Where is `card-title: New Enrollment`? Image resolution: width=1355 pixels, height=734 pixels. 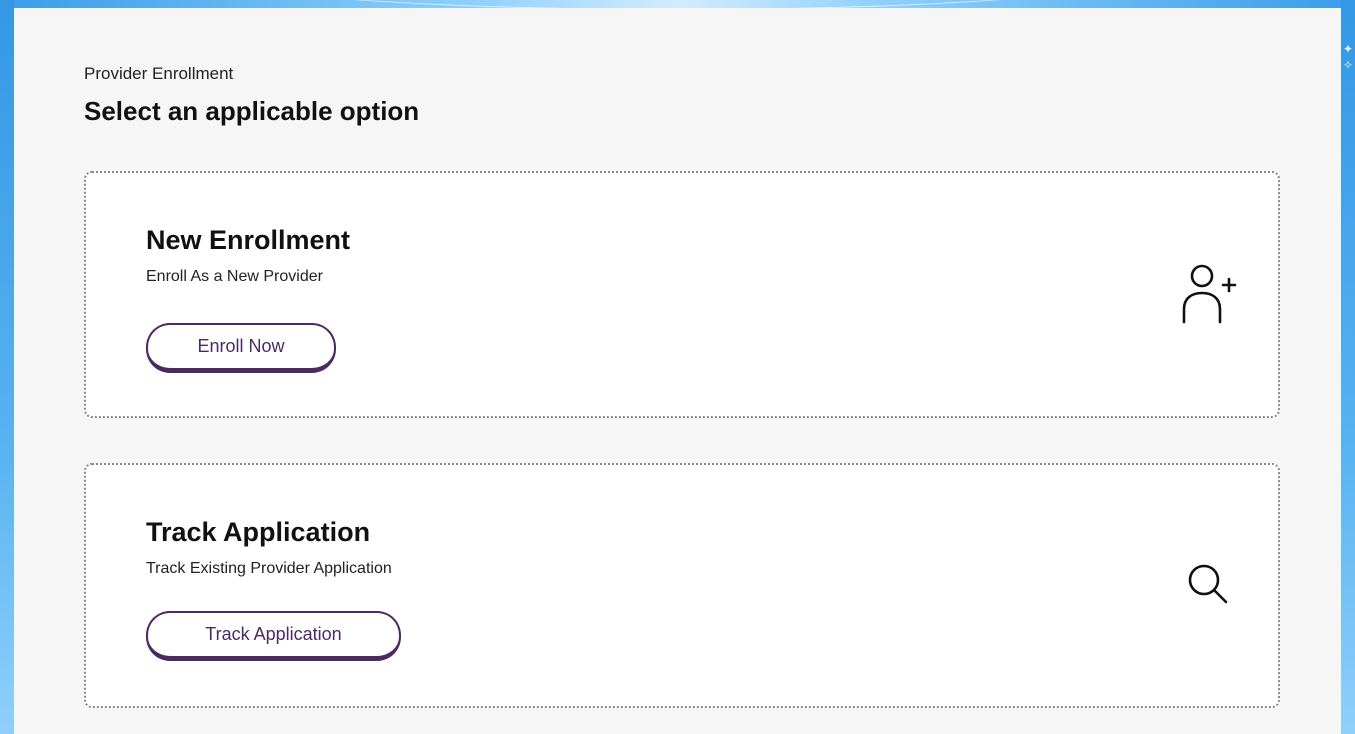
card-title: New Enrollment is located at coordinates (248, 240).